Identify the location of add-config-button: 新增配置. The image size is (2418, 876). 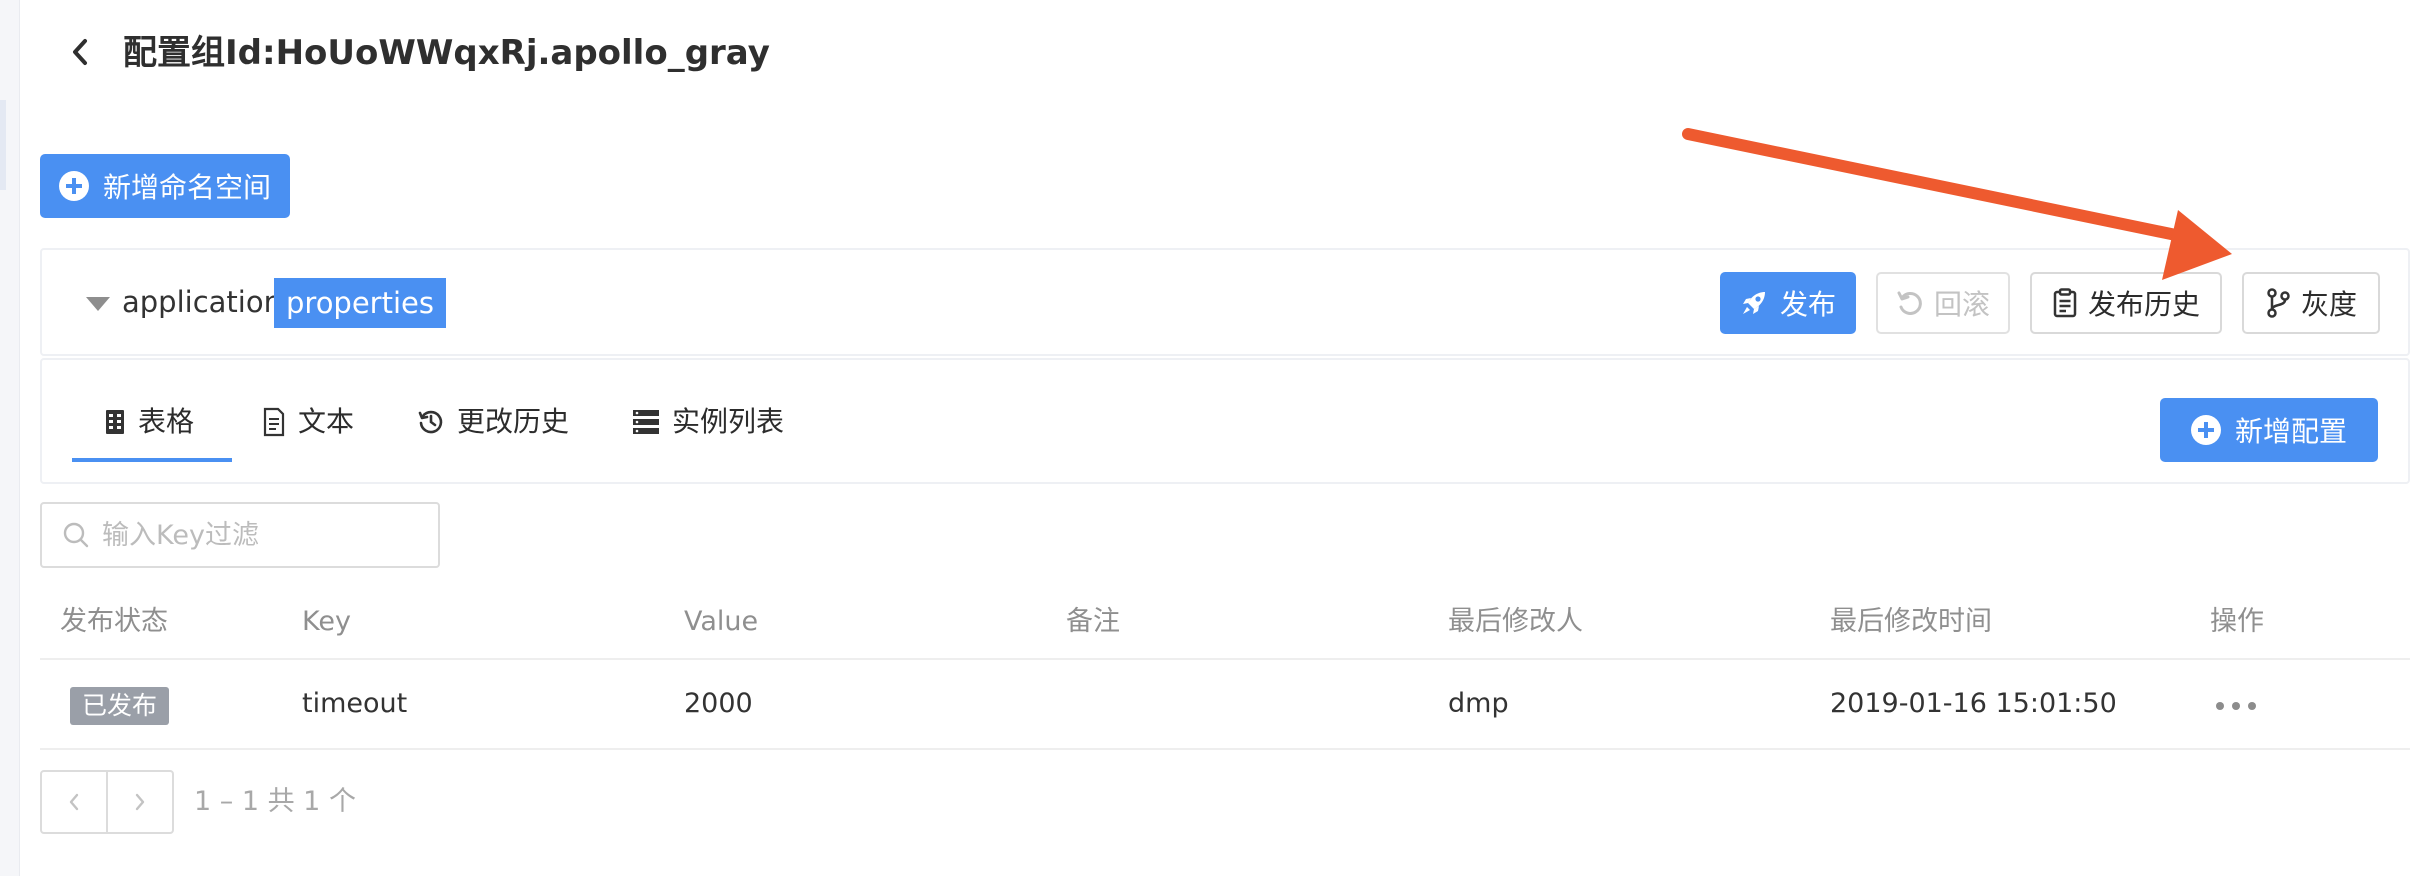
(2269, 430).